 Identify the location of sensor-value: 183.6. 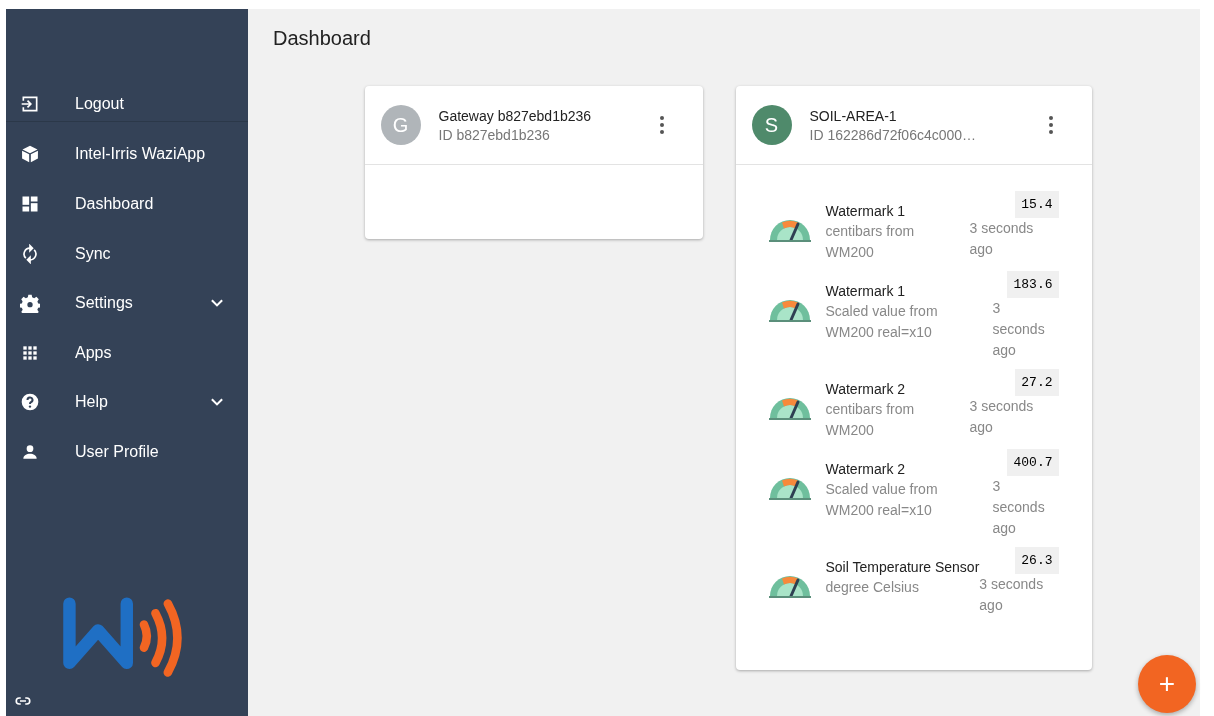
(1033, 284).